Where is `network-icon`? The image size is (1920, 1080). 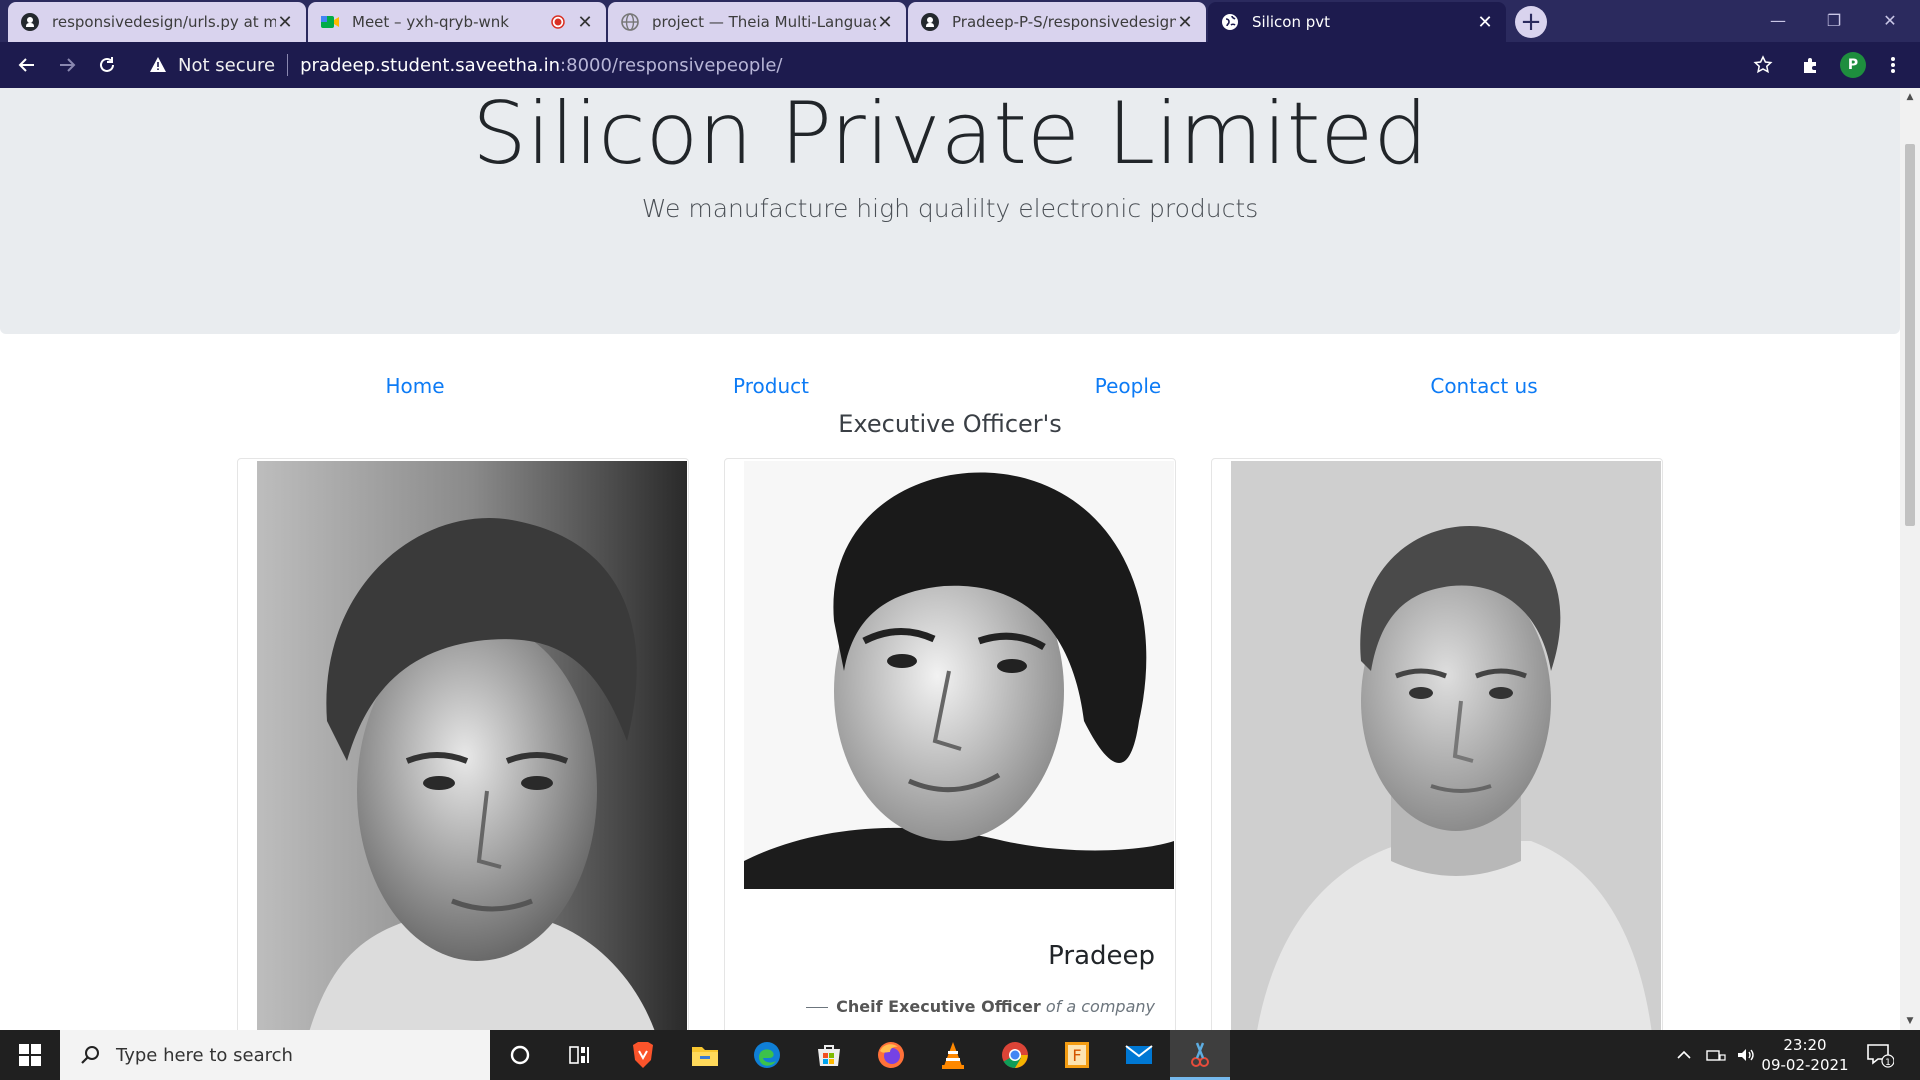
network-icon is located at coordinates (1716, 1055).